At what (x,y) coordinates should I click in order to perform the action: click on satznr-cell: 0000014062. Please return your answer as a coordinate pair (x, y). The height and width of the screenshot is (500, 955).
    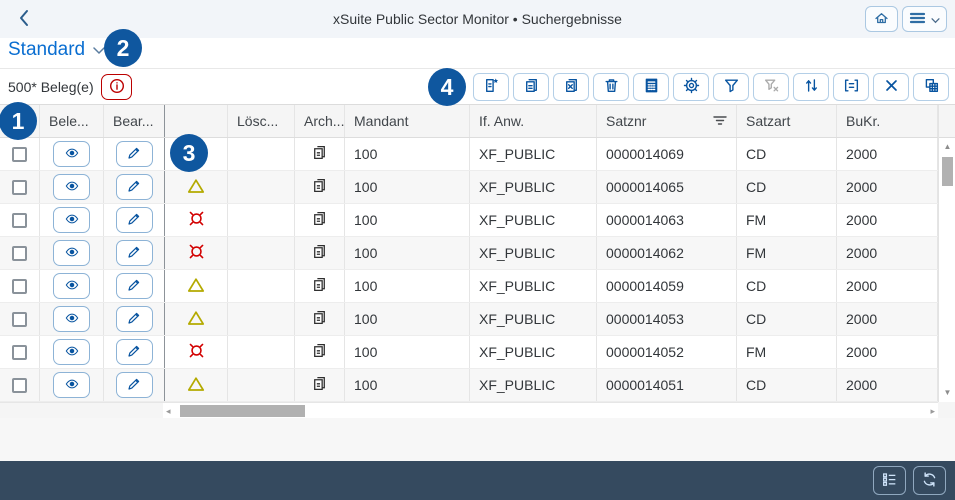
    Looking at the image, I should click on (667, 253).